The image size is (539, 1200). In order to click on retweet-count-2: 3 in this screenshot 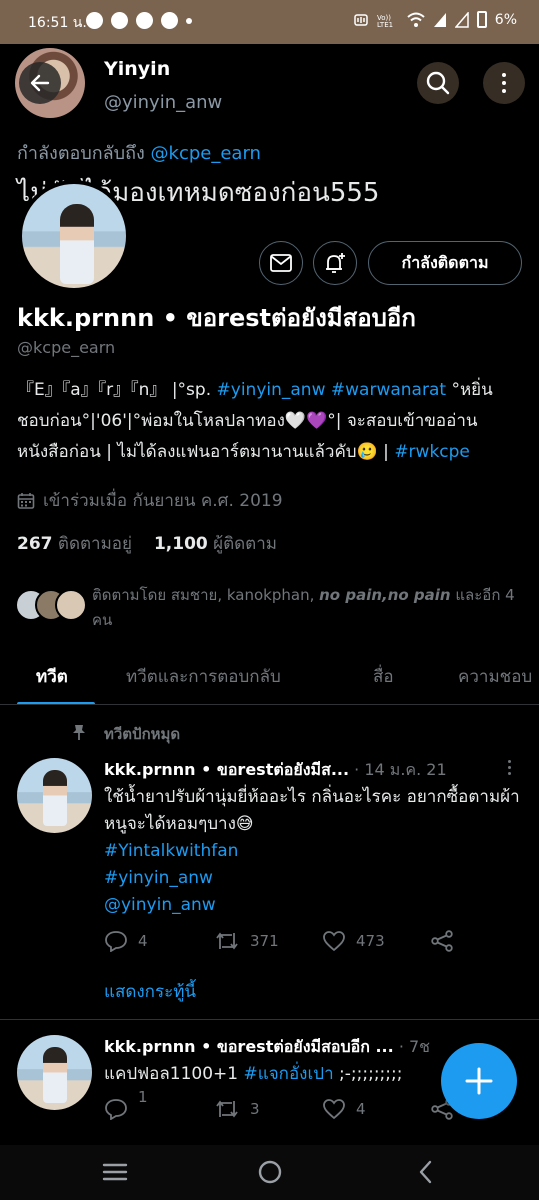, I will do `click(255, 1109)`.